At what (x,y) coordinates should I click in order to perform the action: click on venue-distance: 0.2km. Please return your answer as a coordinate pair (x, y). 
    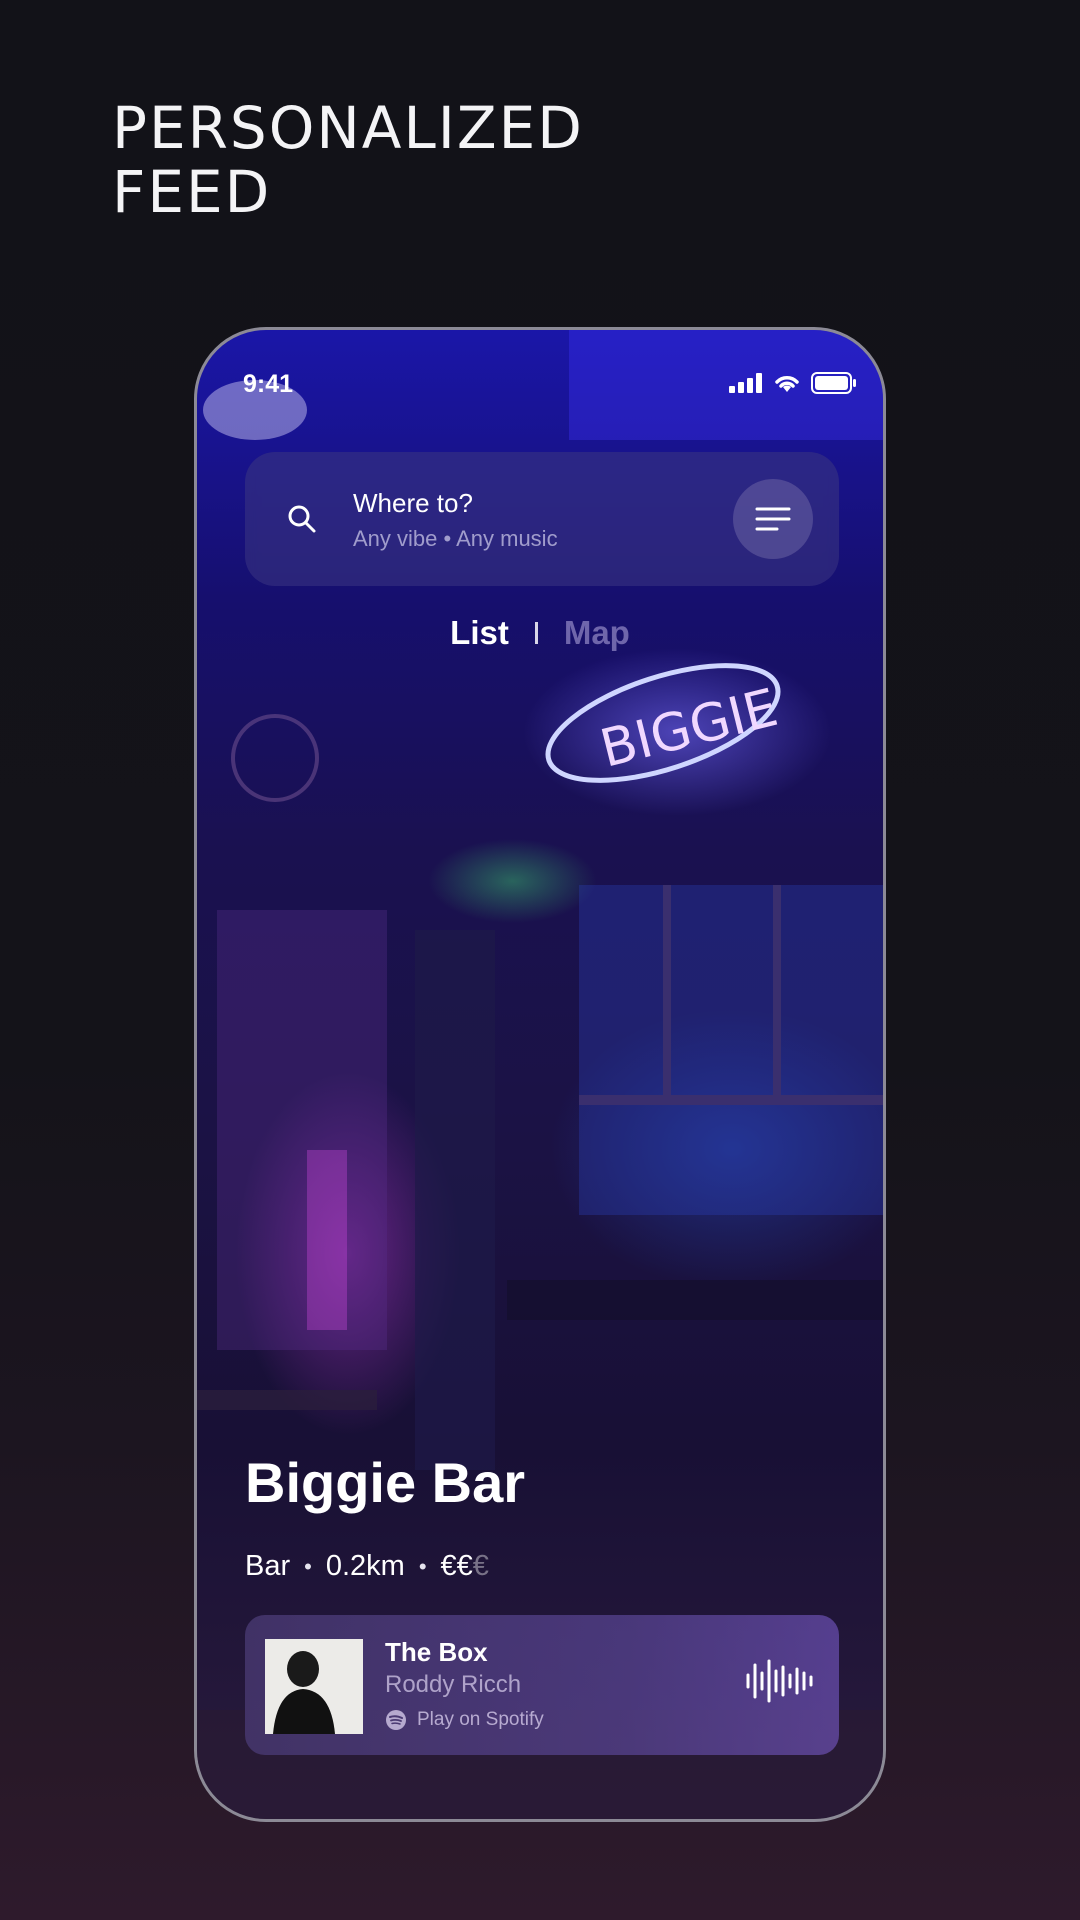
    Looking at the image, I should click on (365, 1566).